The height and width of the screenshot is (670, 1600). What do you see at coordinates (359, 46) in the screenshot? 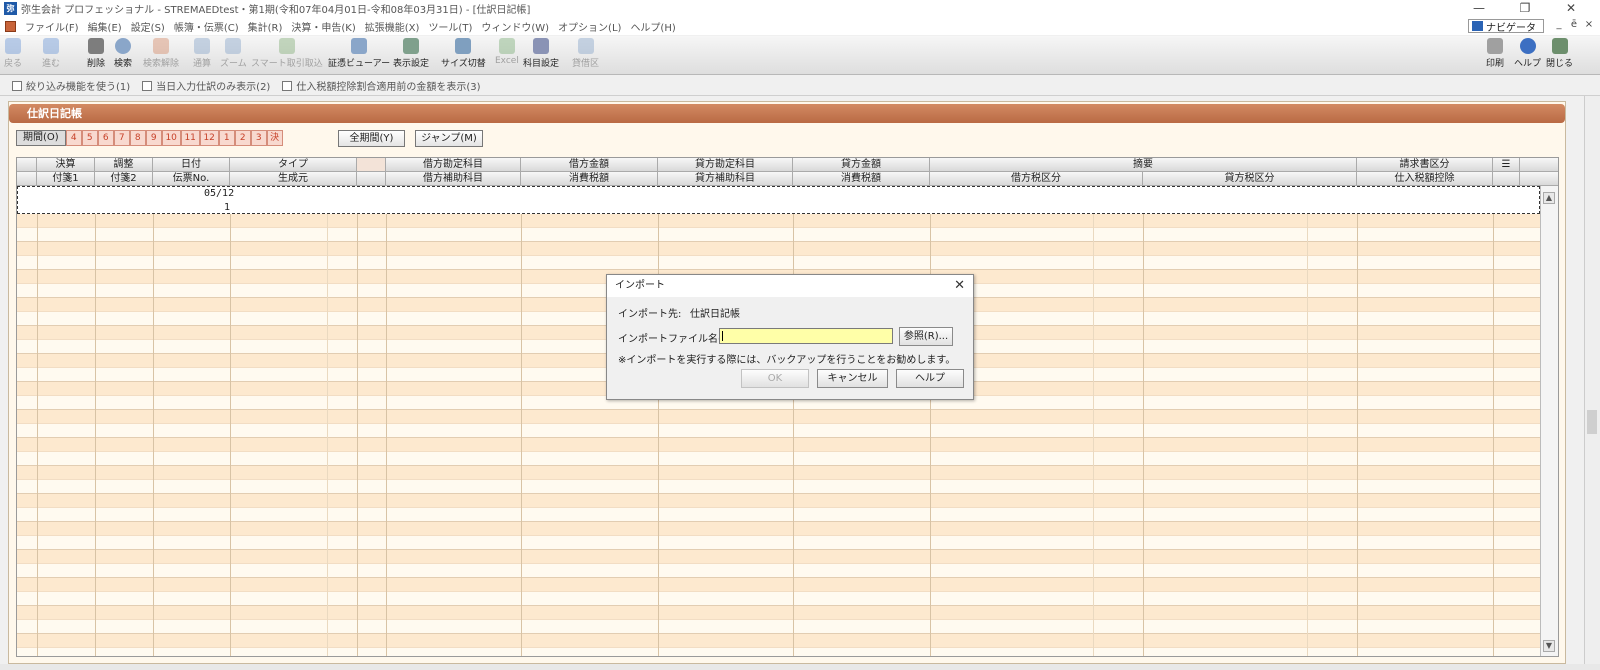
I see `evidence-viewer-icon` at bounding box center [359, 46].